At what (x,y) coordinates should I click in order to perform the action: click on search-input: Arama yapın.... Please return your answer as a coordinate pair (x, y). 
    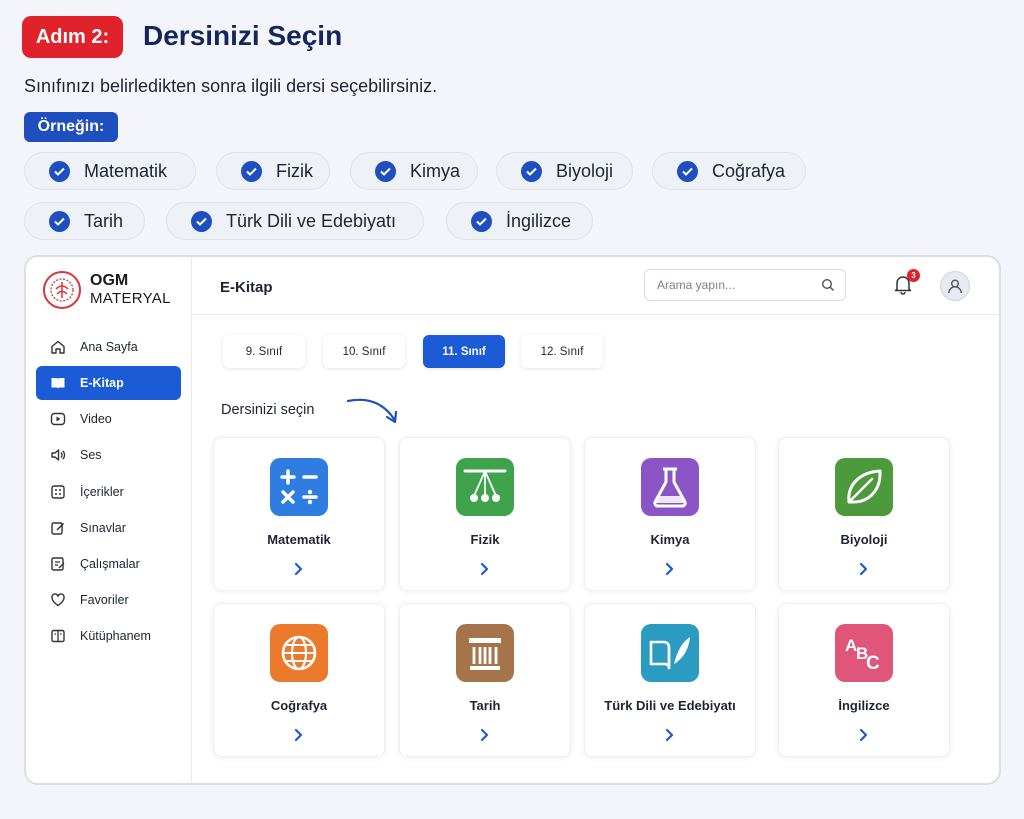
    Looking at the image, I should click on (745, 285).